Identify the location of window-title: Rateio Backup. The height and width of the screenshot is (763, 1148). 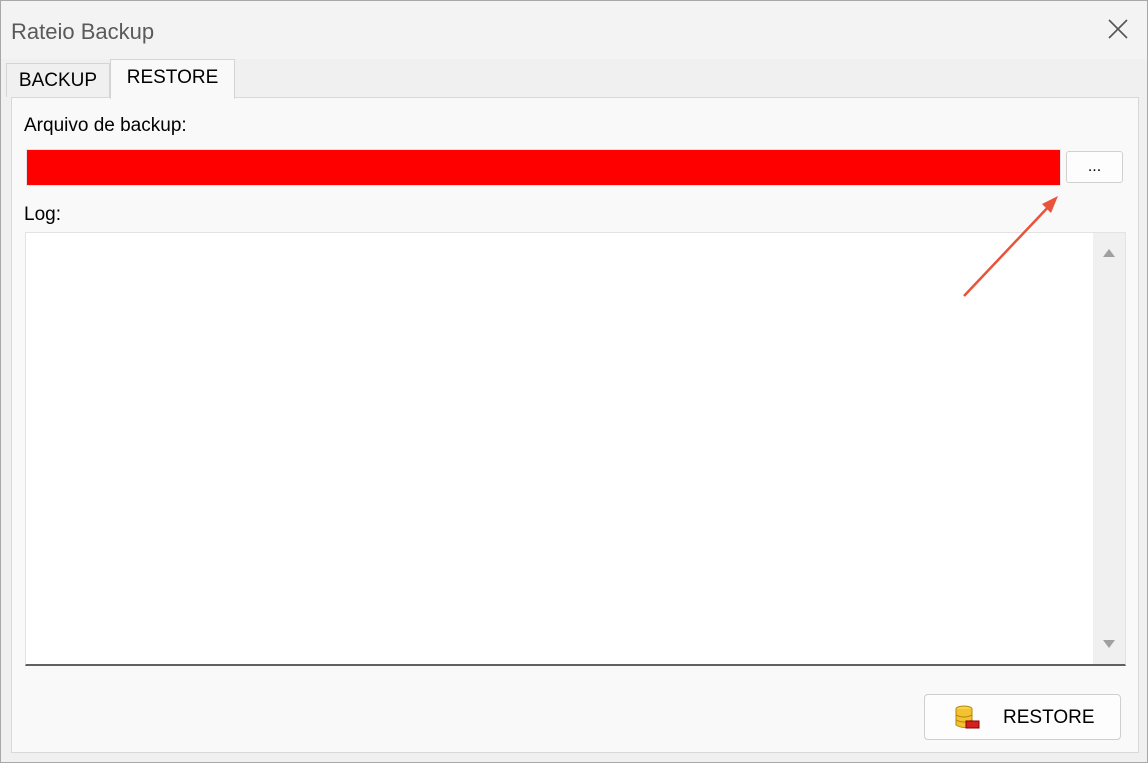
(83, 31).